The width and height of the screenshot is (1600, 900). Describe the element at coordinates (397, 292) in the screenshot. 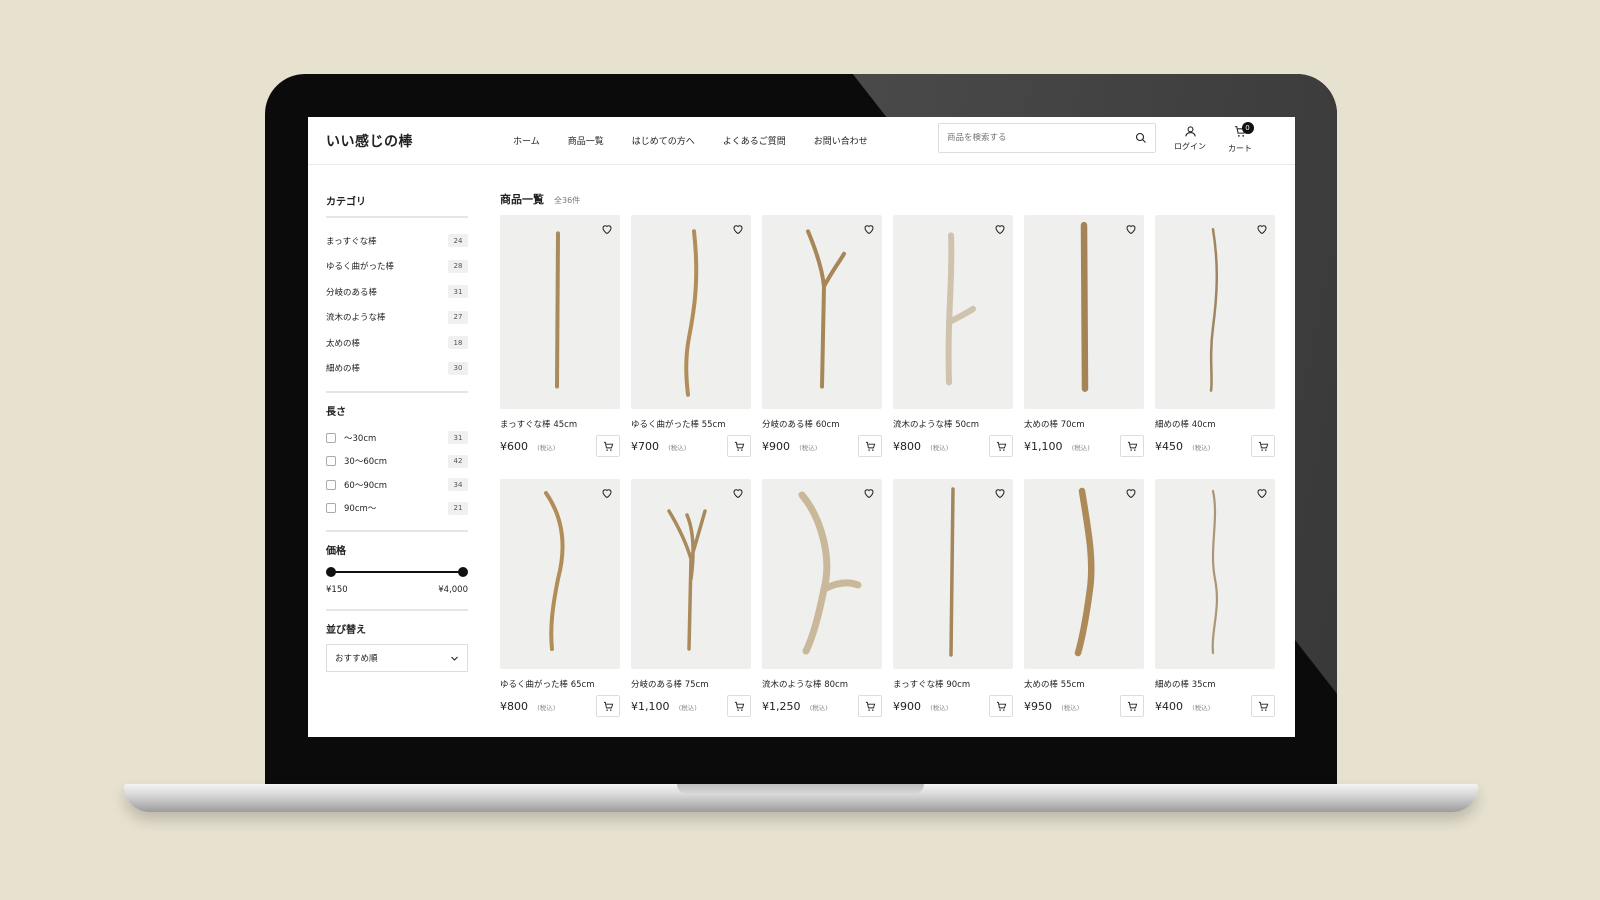

I see `category-item: 分岐のある棒 31` at that location.